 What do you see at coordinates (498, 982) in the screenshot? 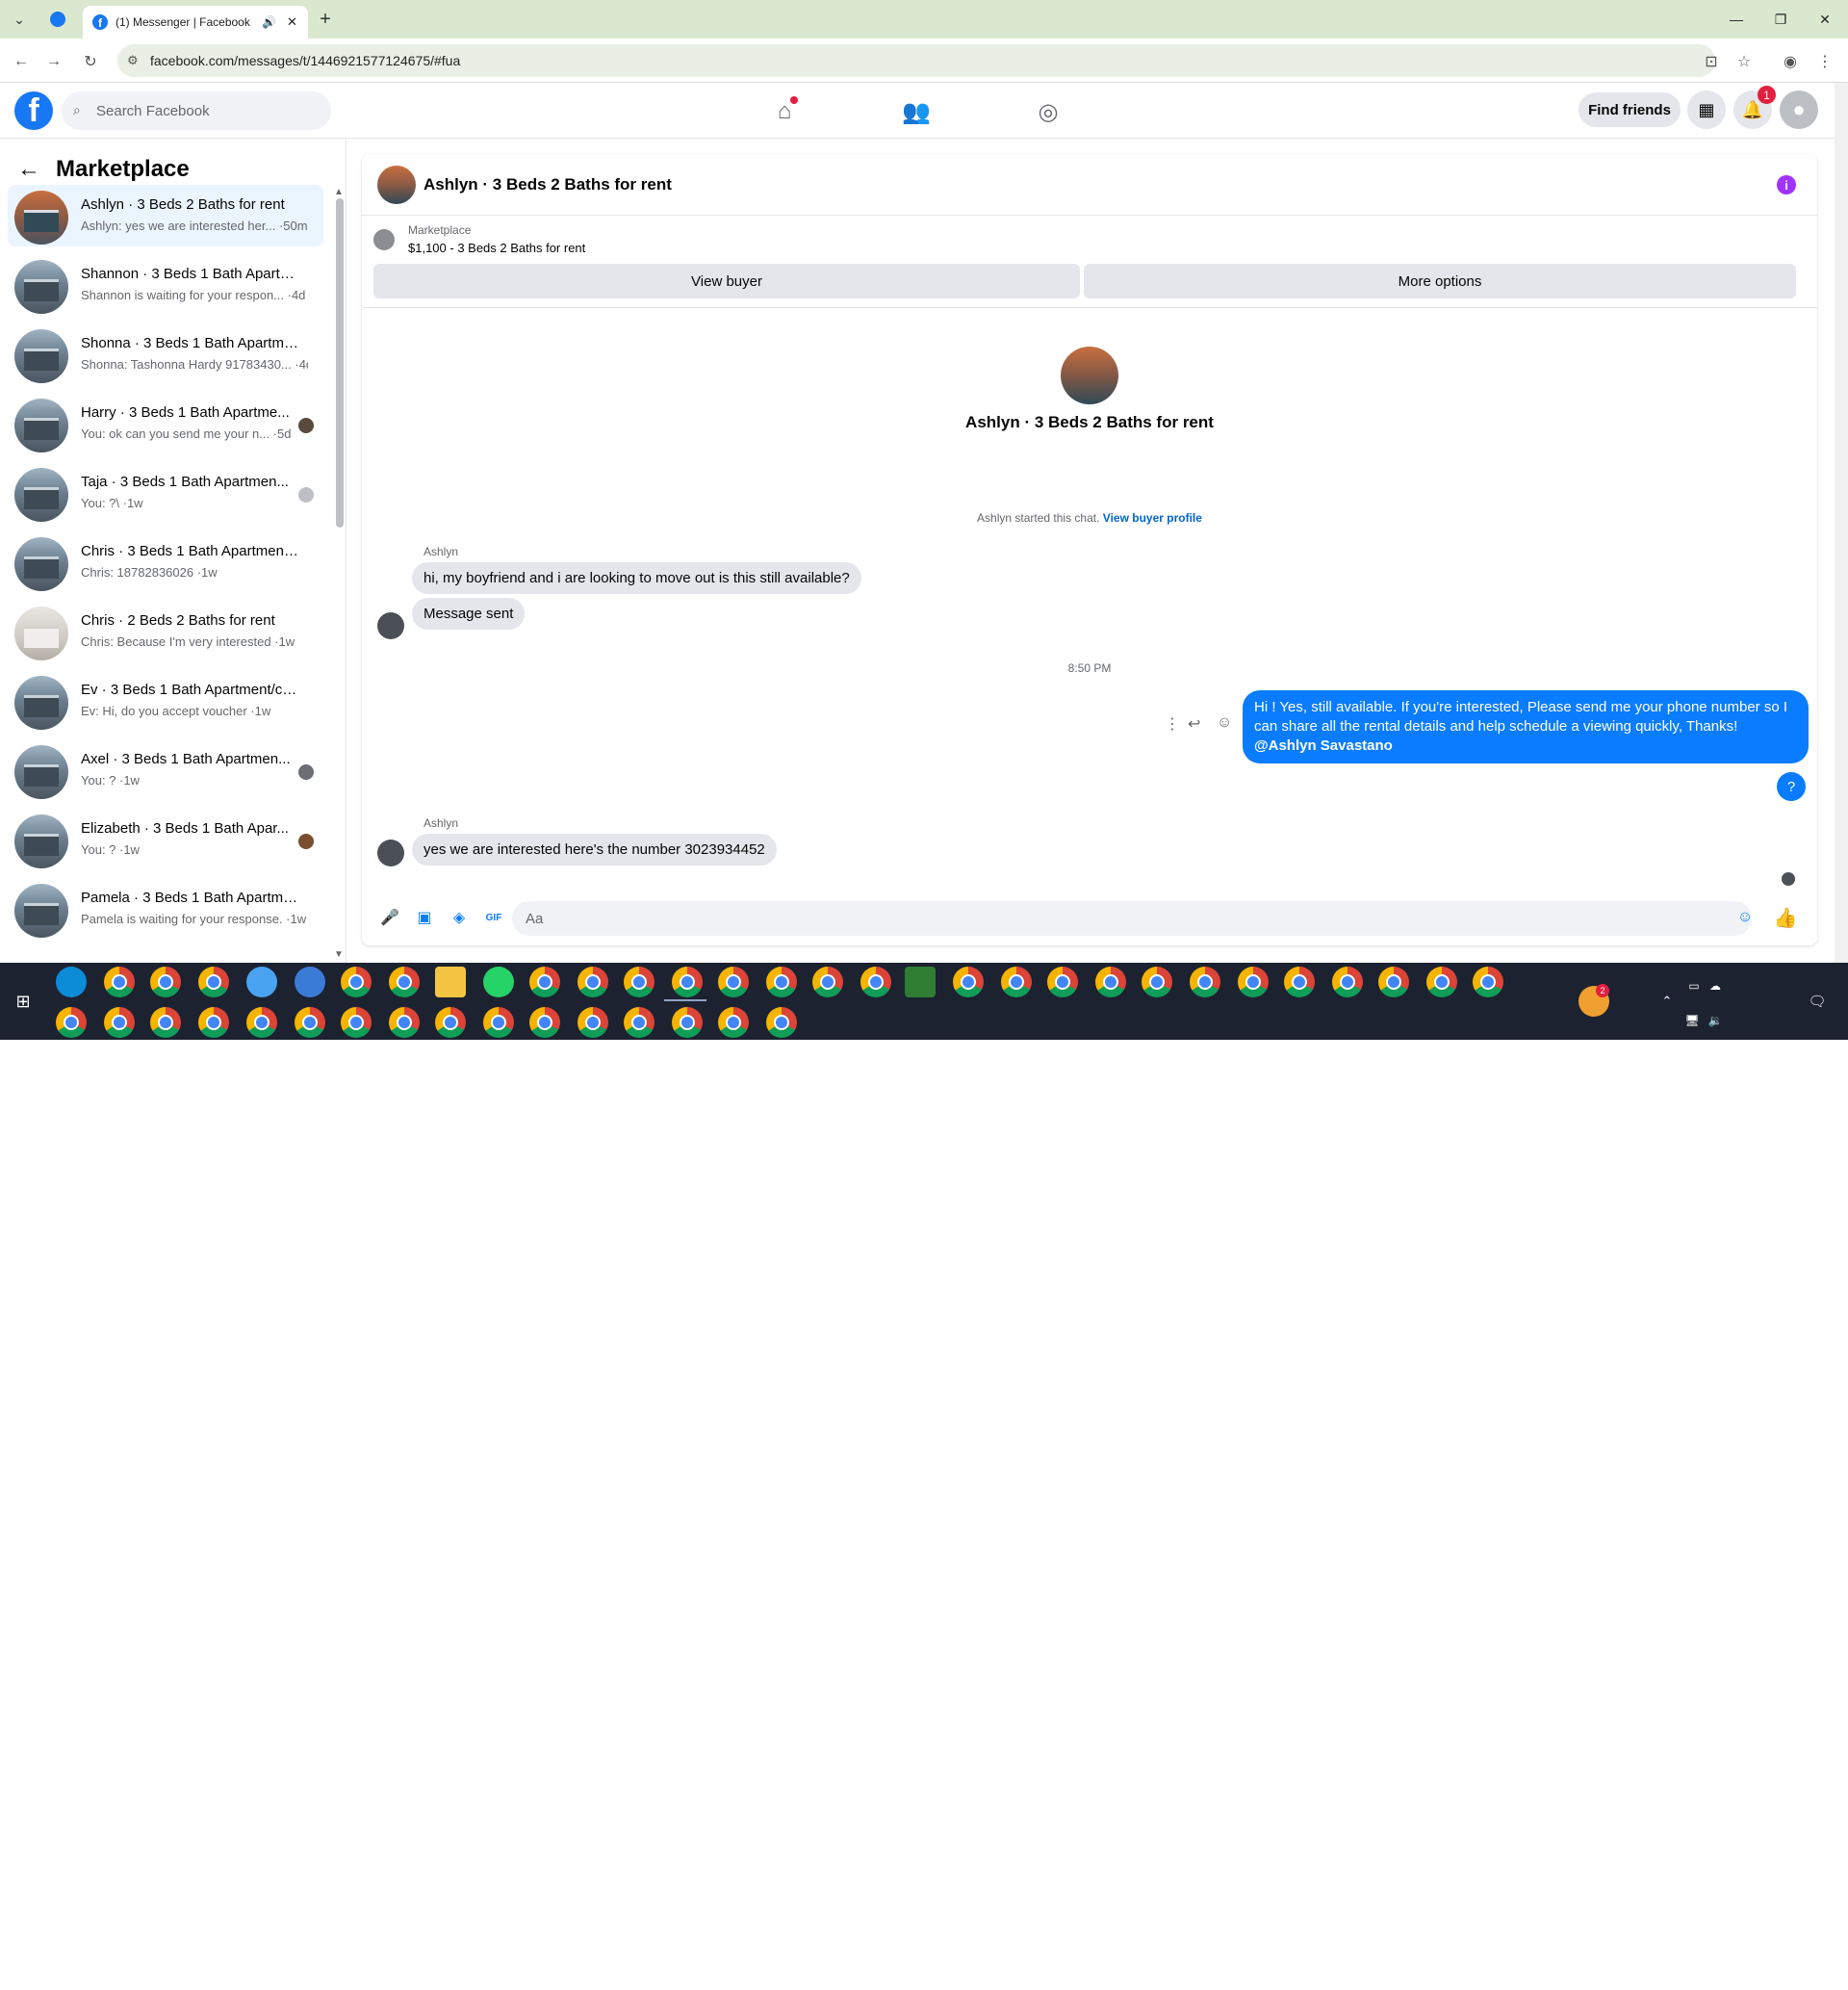
I see `whatsapp-icon` at bounding box center [498, 982].